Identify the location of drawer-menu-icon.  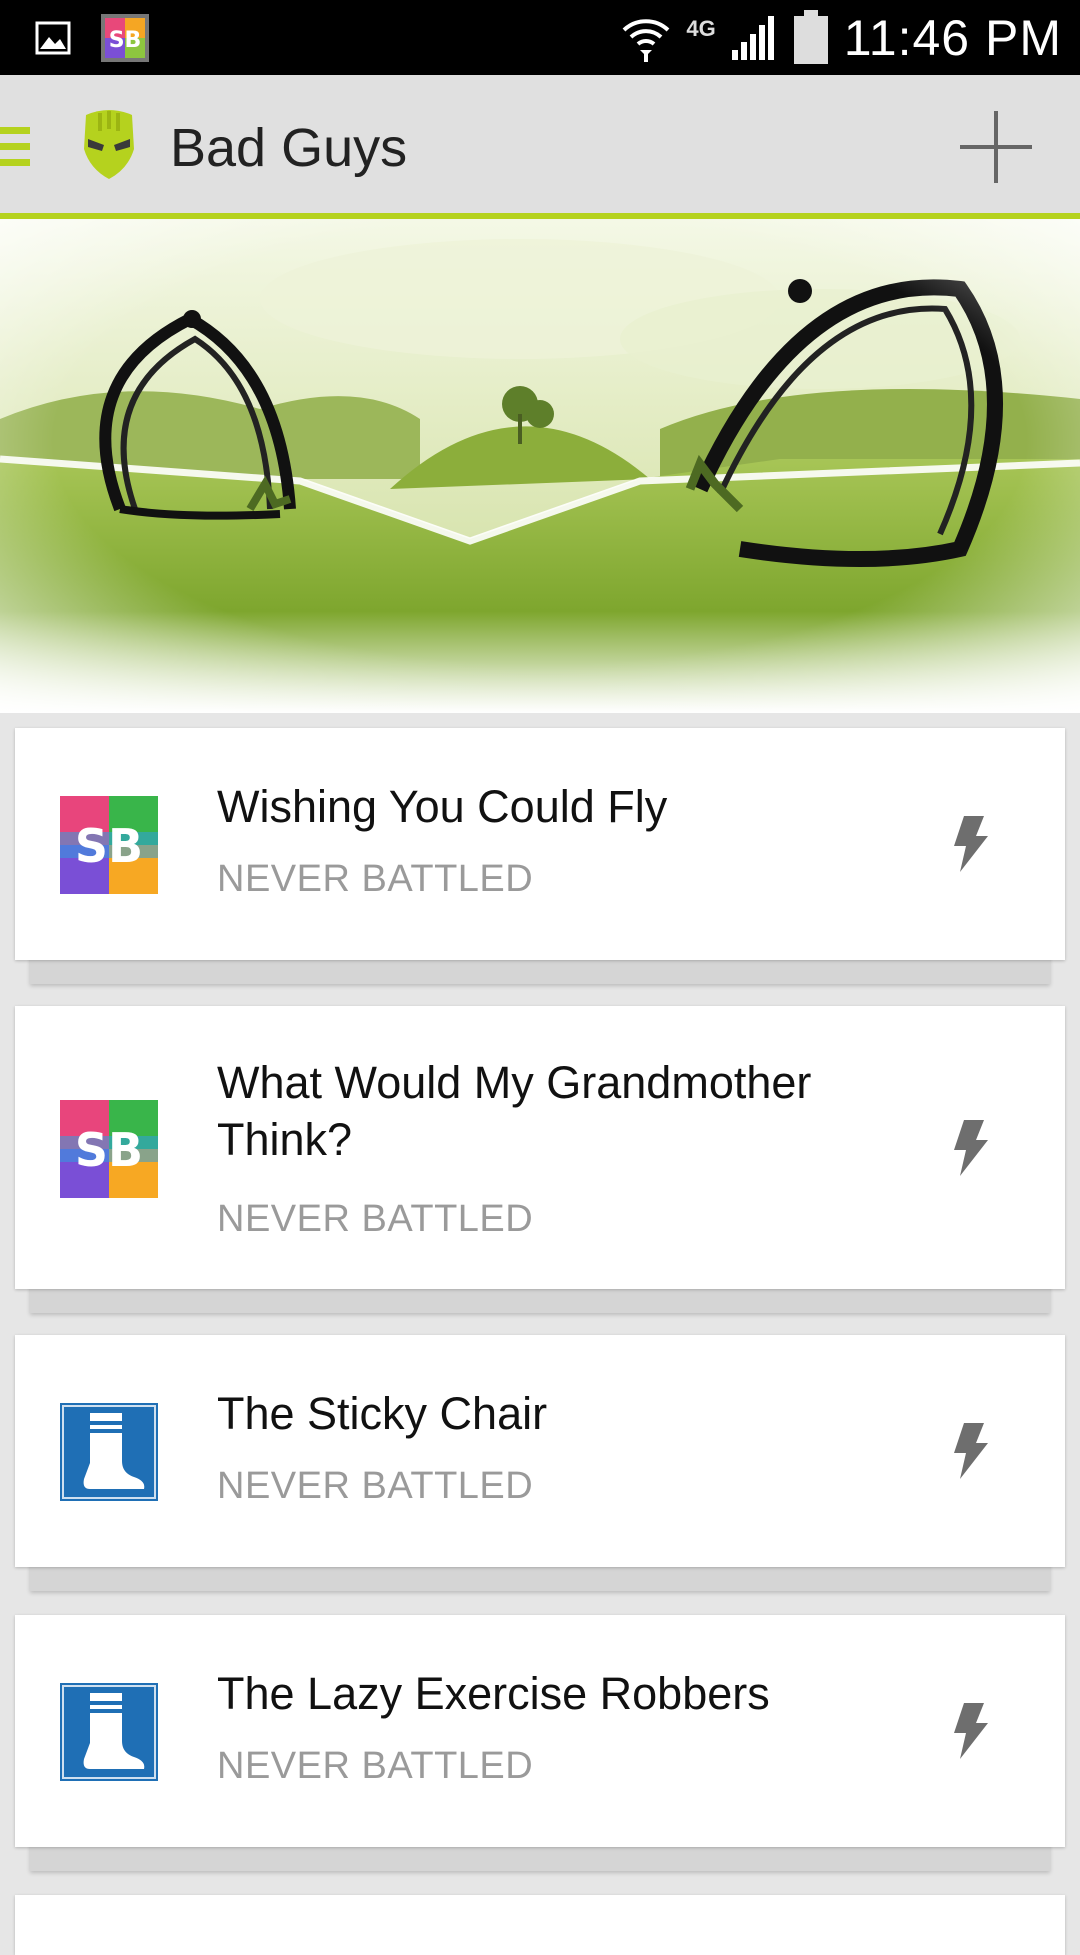
(15, 147).